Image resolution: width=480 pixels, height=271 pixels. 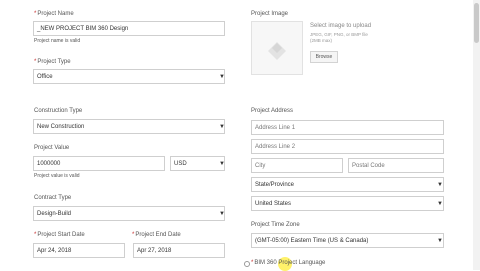 I want to click on time-zone-label: Project Time Zone, so click(x=275, y=225).